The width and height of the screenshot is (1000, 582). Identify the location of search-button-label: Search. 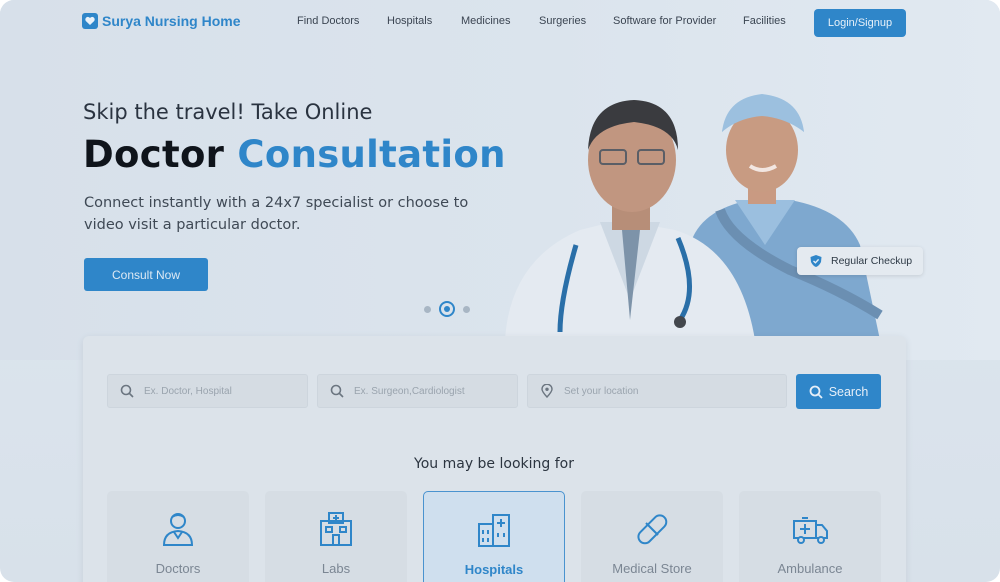
(848, 391).